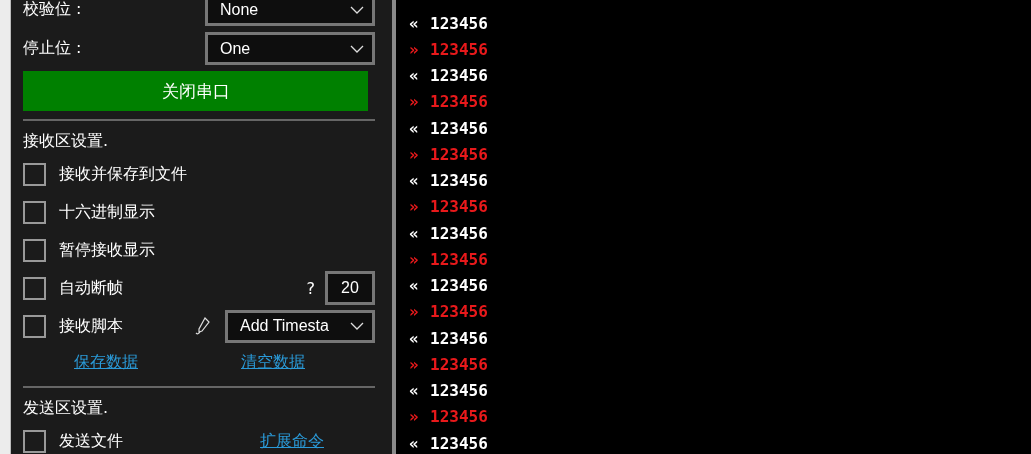 The height and width of the screenshot is (454, 1031). What do you see at coordinates (107, 212) in the screenshot?
I see `checkbox-label: 十六进制显示` at bounding box center [107, 212].